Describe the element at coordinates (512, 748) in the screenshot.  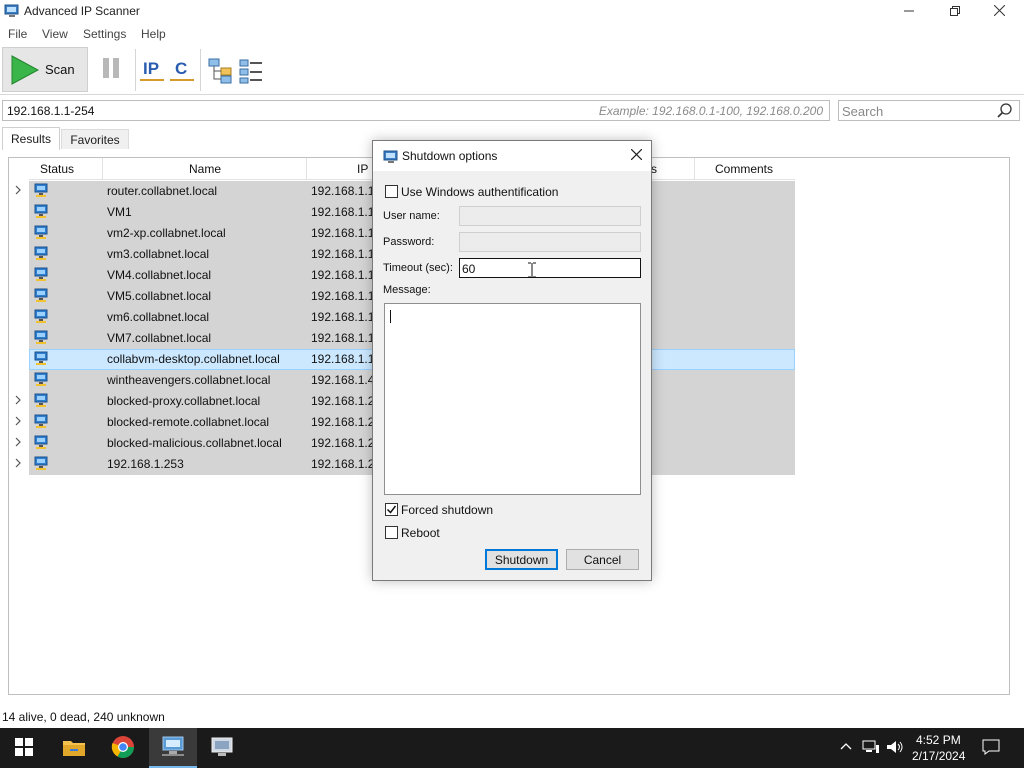
I see `taskbar: 4:52 PM 2/17/2024` at that location.